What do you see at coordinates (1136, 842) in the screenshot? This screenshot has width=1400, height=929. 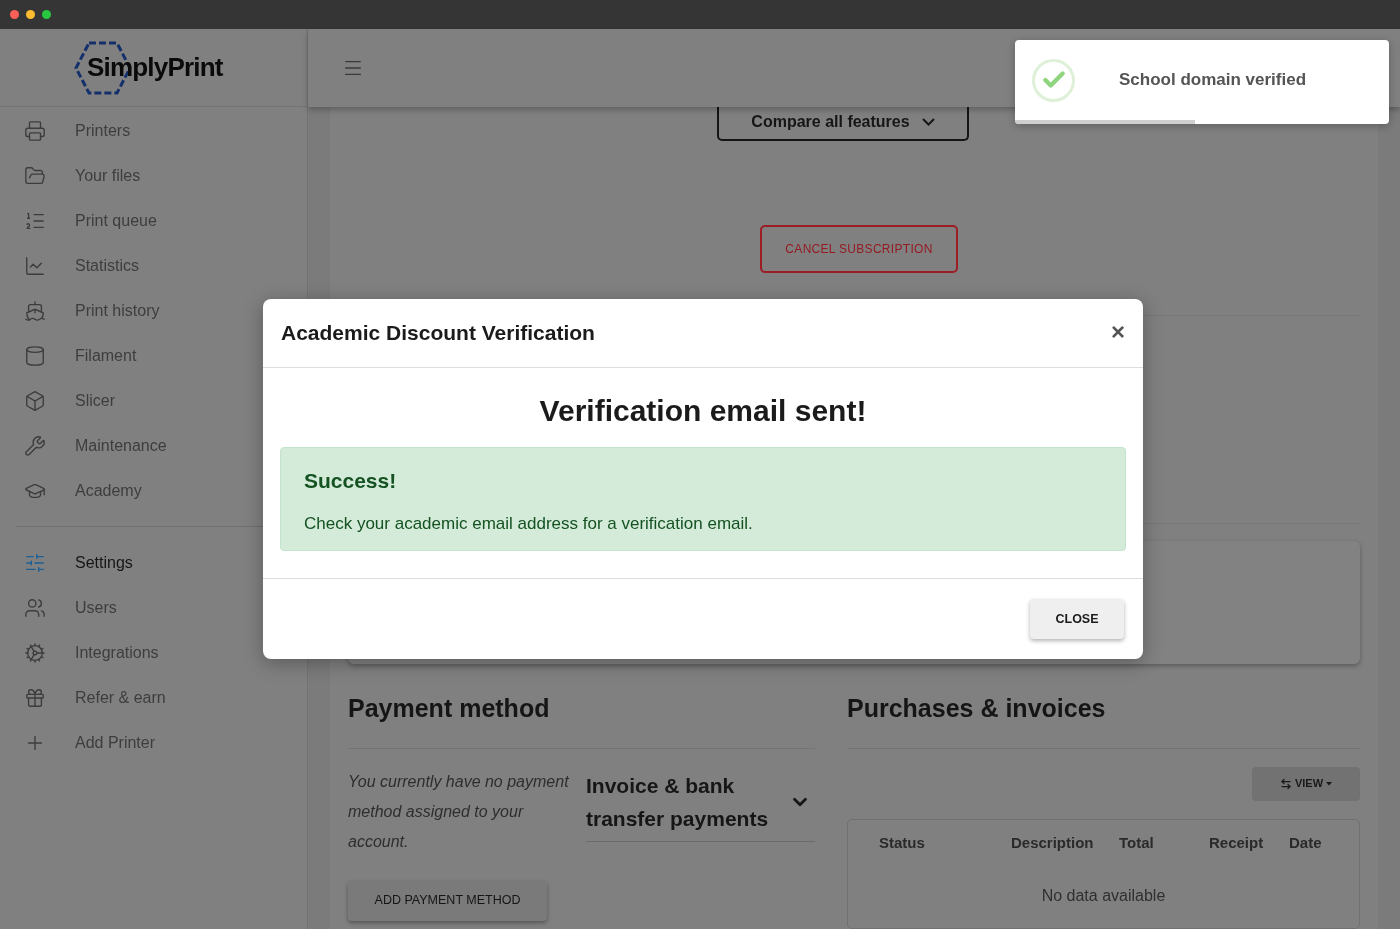 I see `column-header: Total` at bounding box center [1136, 842].